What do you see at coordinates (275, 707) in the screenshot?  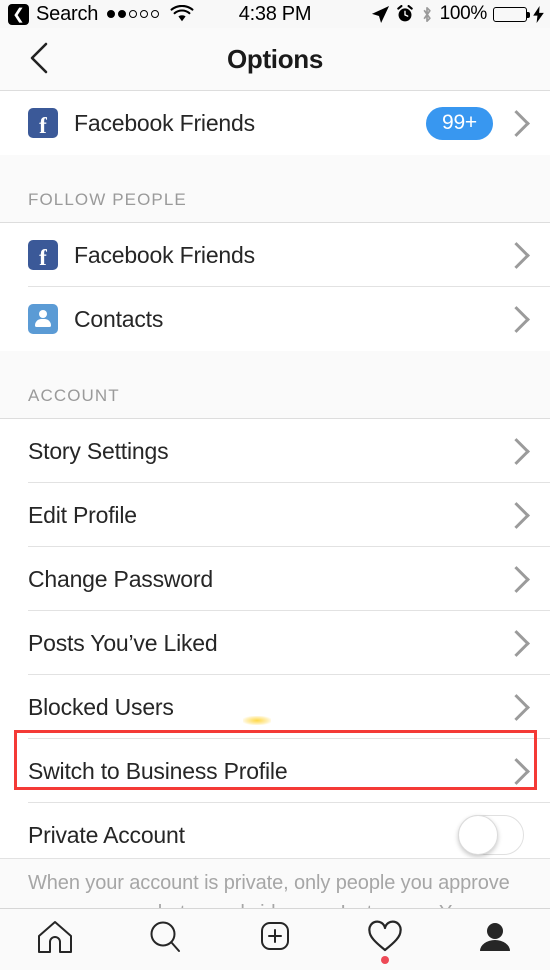 I see `row-blocked-users: Blocked Users` at bounding box center [275, 707].